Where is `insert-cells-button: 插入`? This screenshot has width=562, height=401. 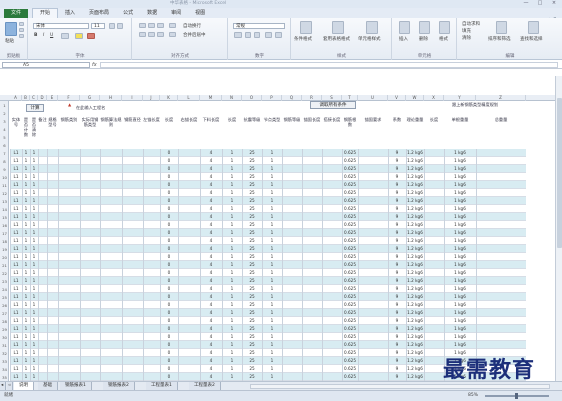
insert-cells-button: 插入 is located at coordinates (403, 39).